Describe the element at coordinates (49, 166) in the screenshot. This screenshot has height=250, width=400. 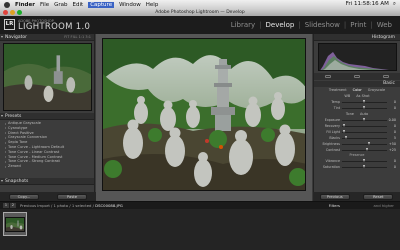
I see `preset-item: Zeroed` at that location.